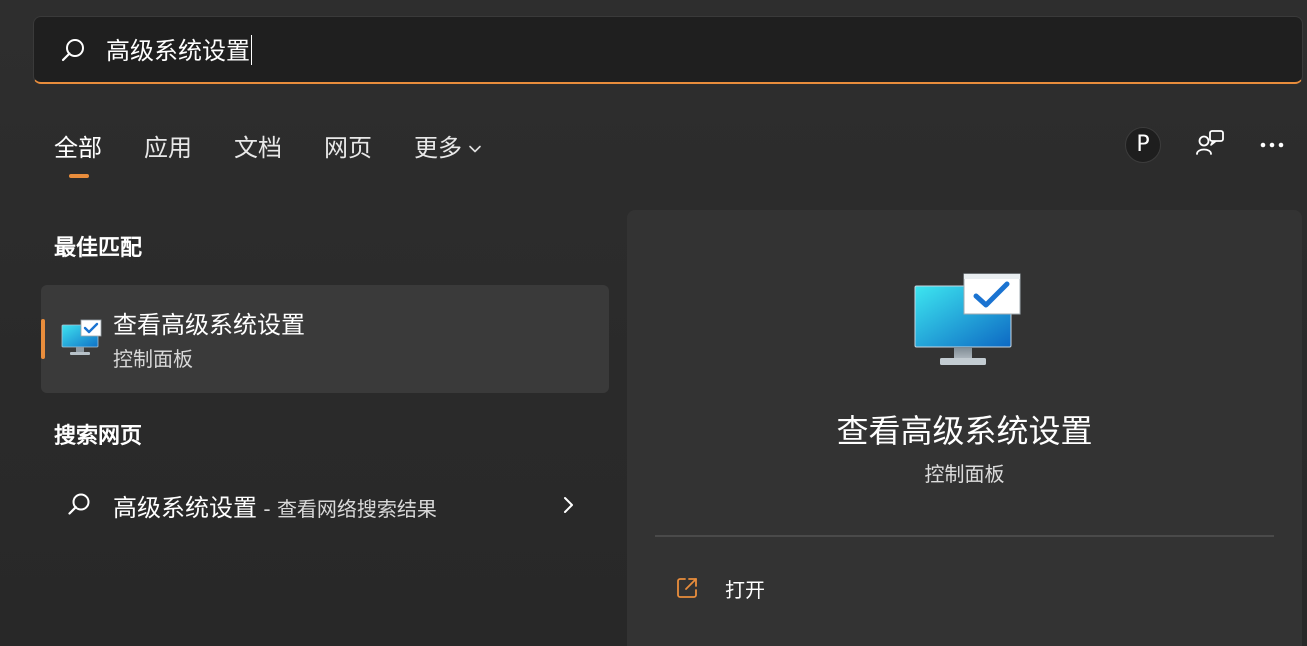 This screenshot has height=646, width=1307. Describe the element at coordinates (289, 153) in the screenshot. I see `filter-tabs: 全部 应用 文档 网页 更多` at that location.